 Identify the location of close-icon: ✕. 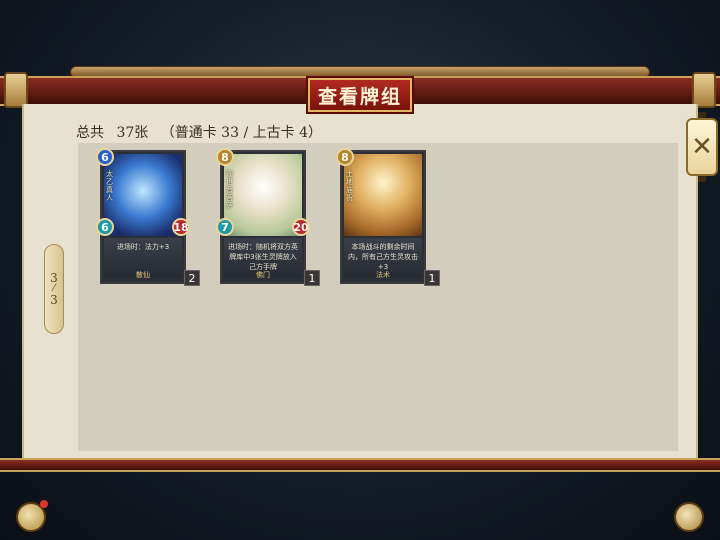
(702, 147).